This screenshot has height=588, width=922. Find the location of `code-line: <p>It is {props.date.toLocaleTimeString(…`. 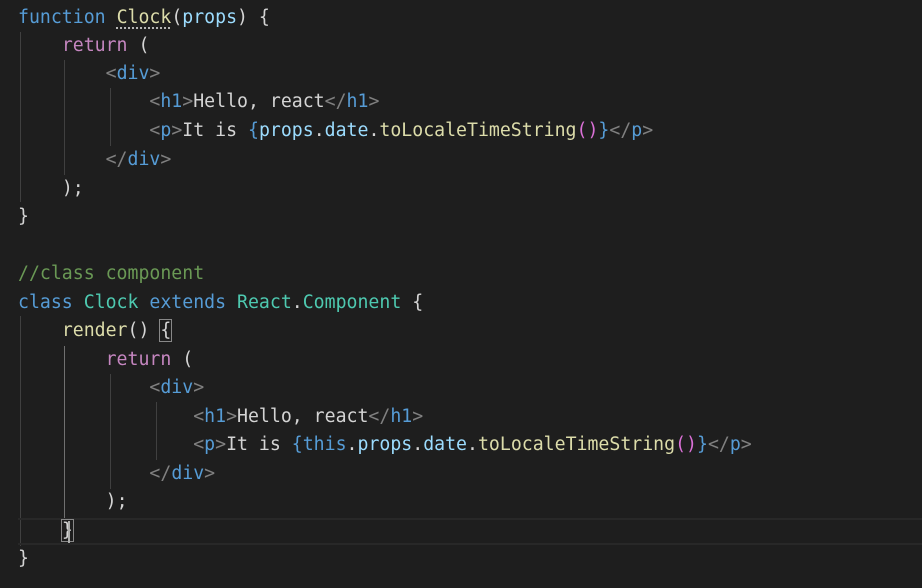

code-line: <p>It is {props.date.toLocaleTimeString(… is located at coordinates (335, 131).